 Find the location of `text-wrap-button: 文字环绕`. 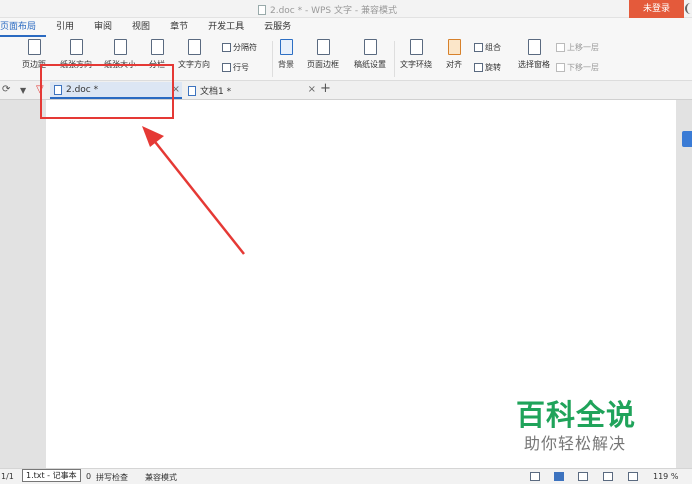

text-wrap-button: 文字环绕 is located at coordinates (416, 54).